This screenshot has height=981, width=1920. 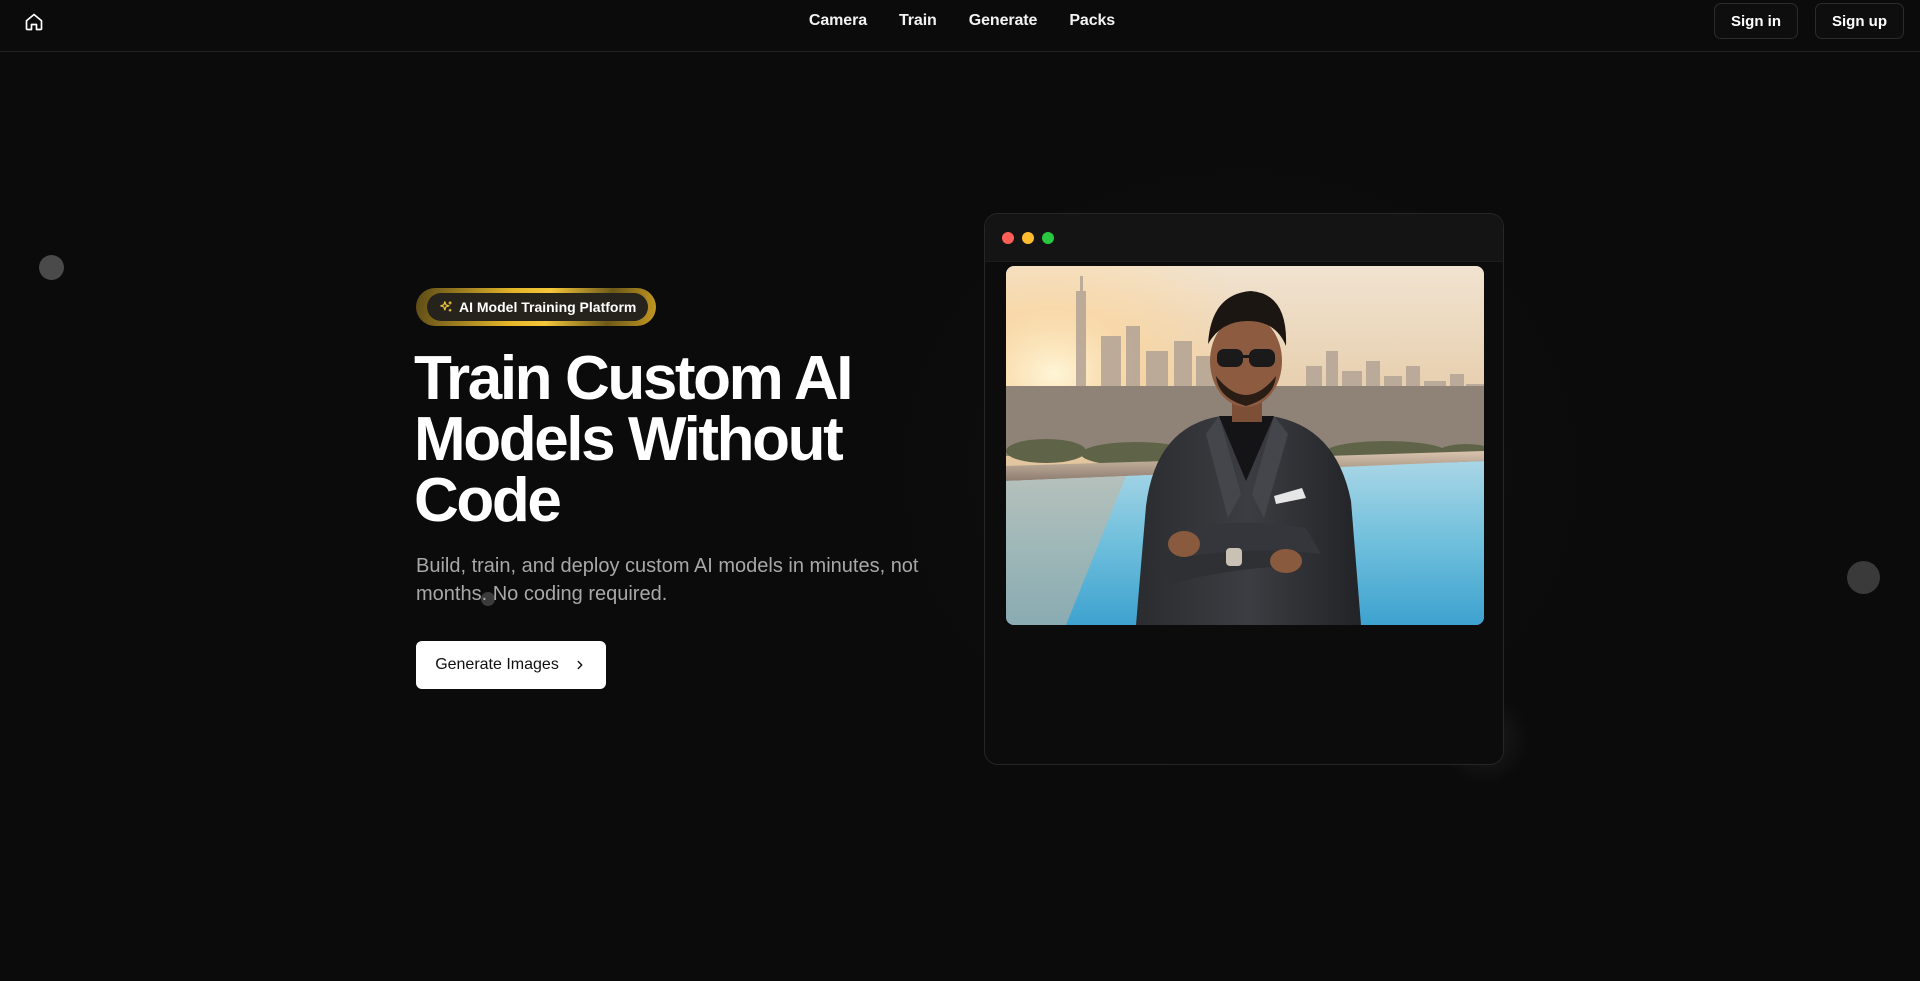 I want to click on hero-title: Train Custom AI Models Without Code, so click(x=674, y=439).